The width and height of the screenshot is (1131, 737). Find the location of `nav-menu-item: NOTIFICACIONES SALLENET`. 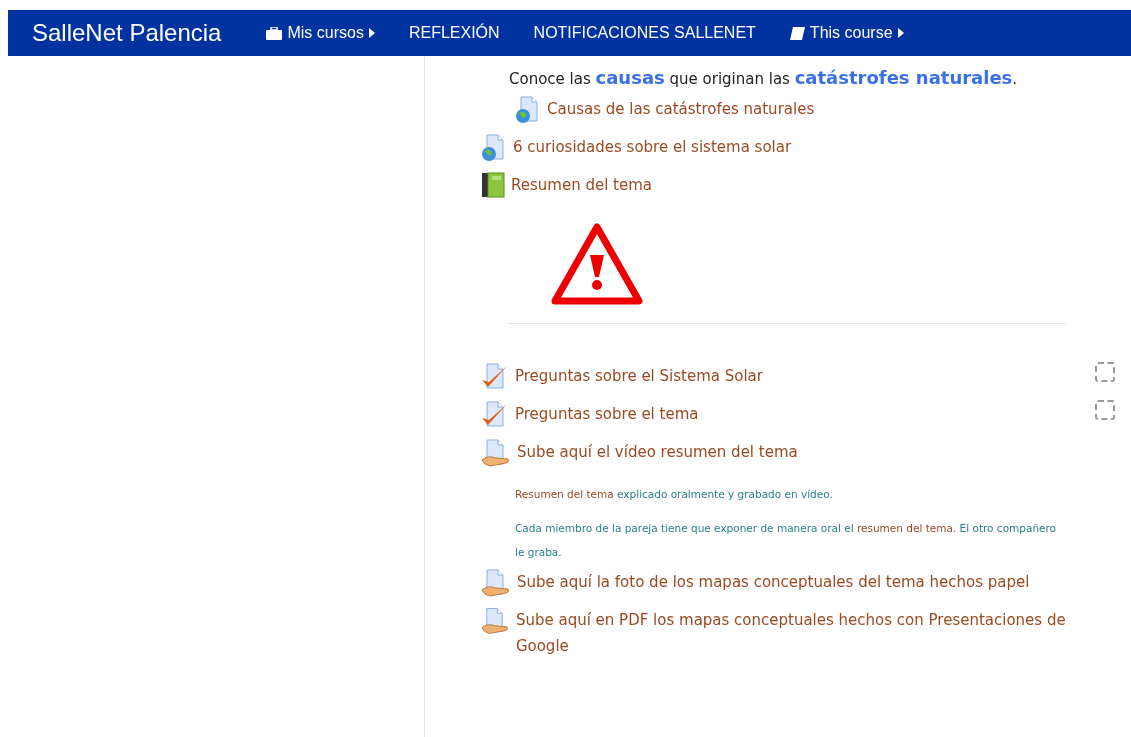

nav-menu-item: NOTIFICACIONES SALLENET is located at coordinates (644, 33).